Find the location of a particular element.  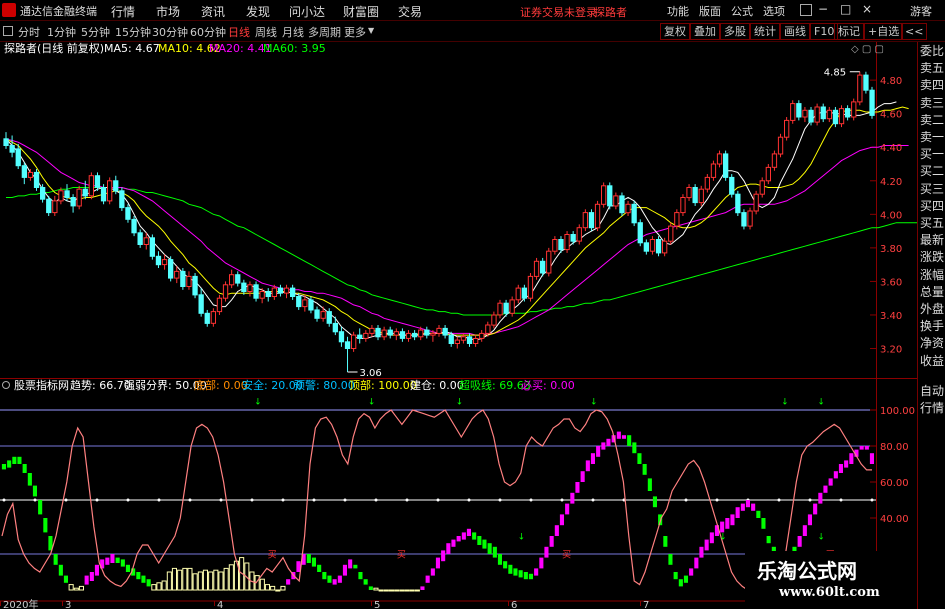

y-tick-label: 4.60 is located at coordinates (891, 115).